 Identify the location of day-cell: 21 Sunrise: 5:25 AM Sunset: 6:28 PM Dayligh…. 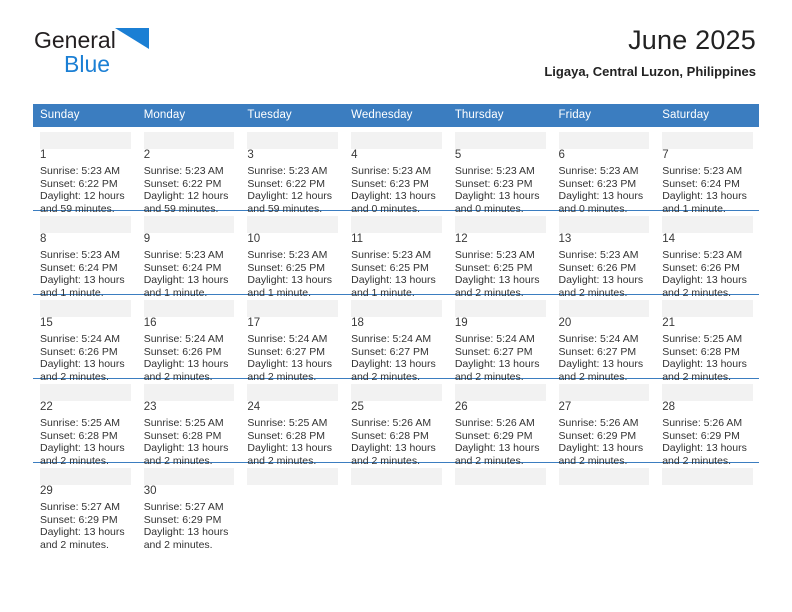
(707, 338).